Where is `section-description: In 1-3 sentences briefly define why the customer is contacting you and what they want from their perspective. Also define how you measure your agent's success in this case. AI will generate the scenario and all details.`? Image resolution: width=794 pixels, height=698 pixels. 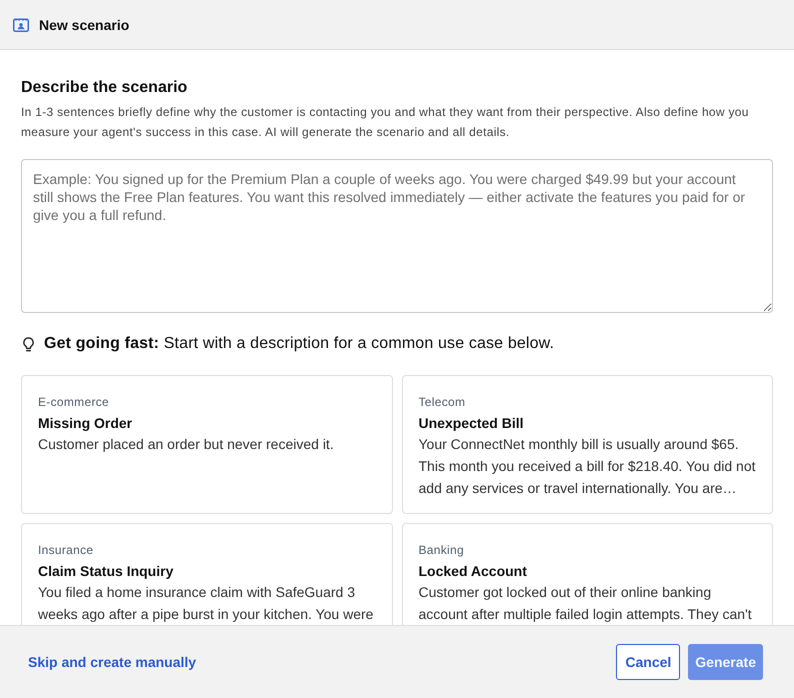
section-description: In 1-3 sentences briefly define why the customer is contacting you and what they want from their perspective. Also define how you measure your agent's success in this case. AI will generate the scenario and all details. is located at coordinates (385, 122).